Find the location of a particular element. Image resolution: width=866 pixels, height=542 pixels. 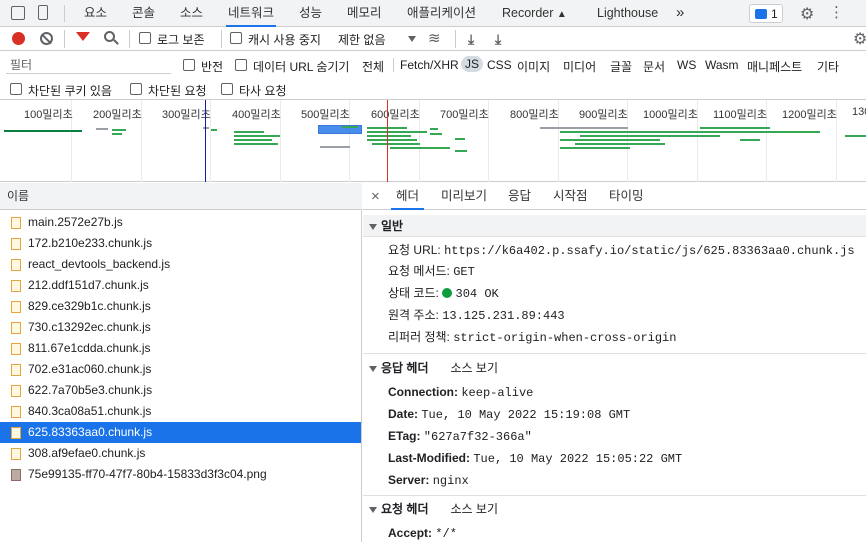

blocked-requests-checkbox is located at coordinates (136, 90).